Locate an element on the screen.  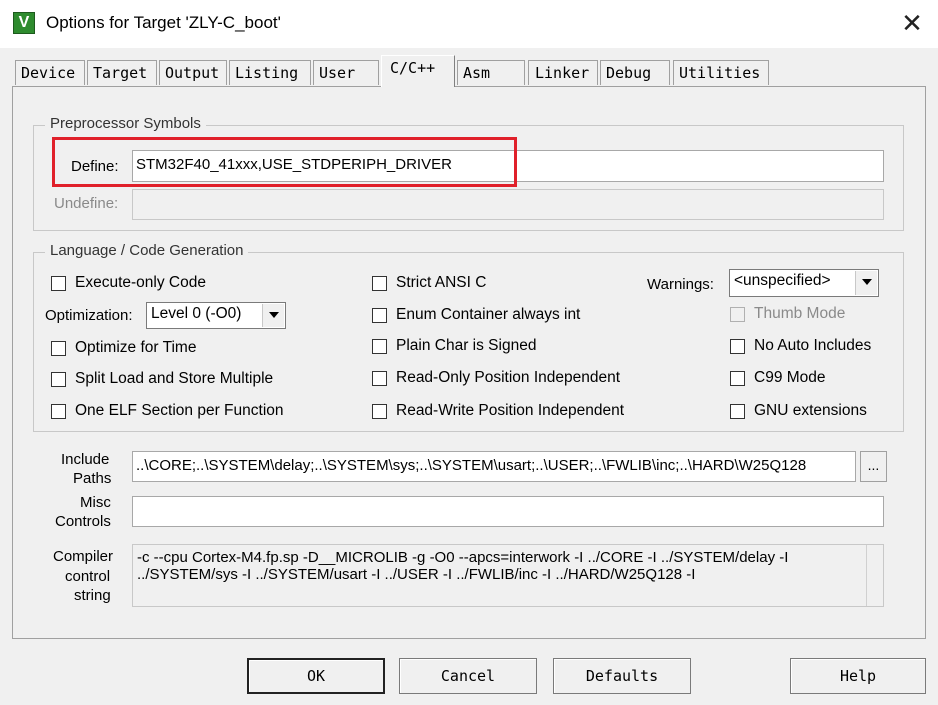
optimize-time-box is located at coordinates (58, 348).